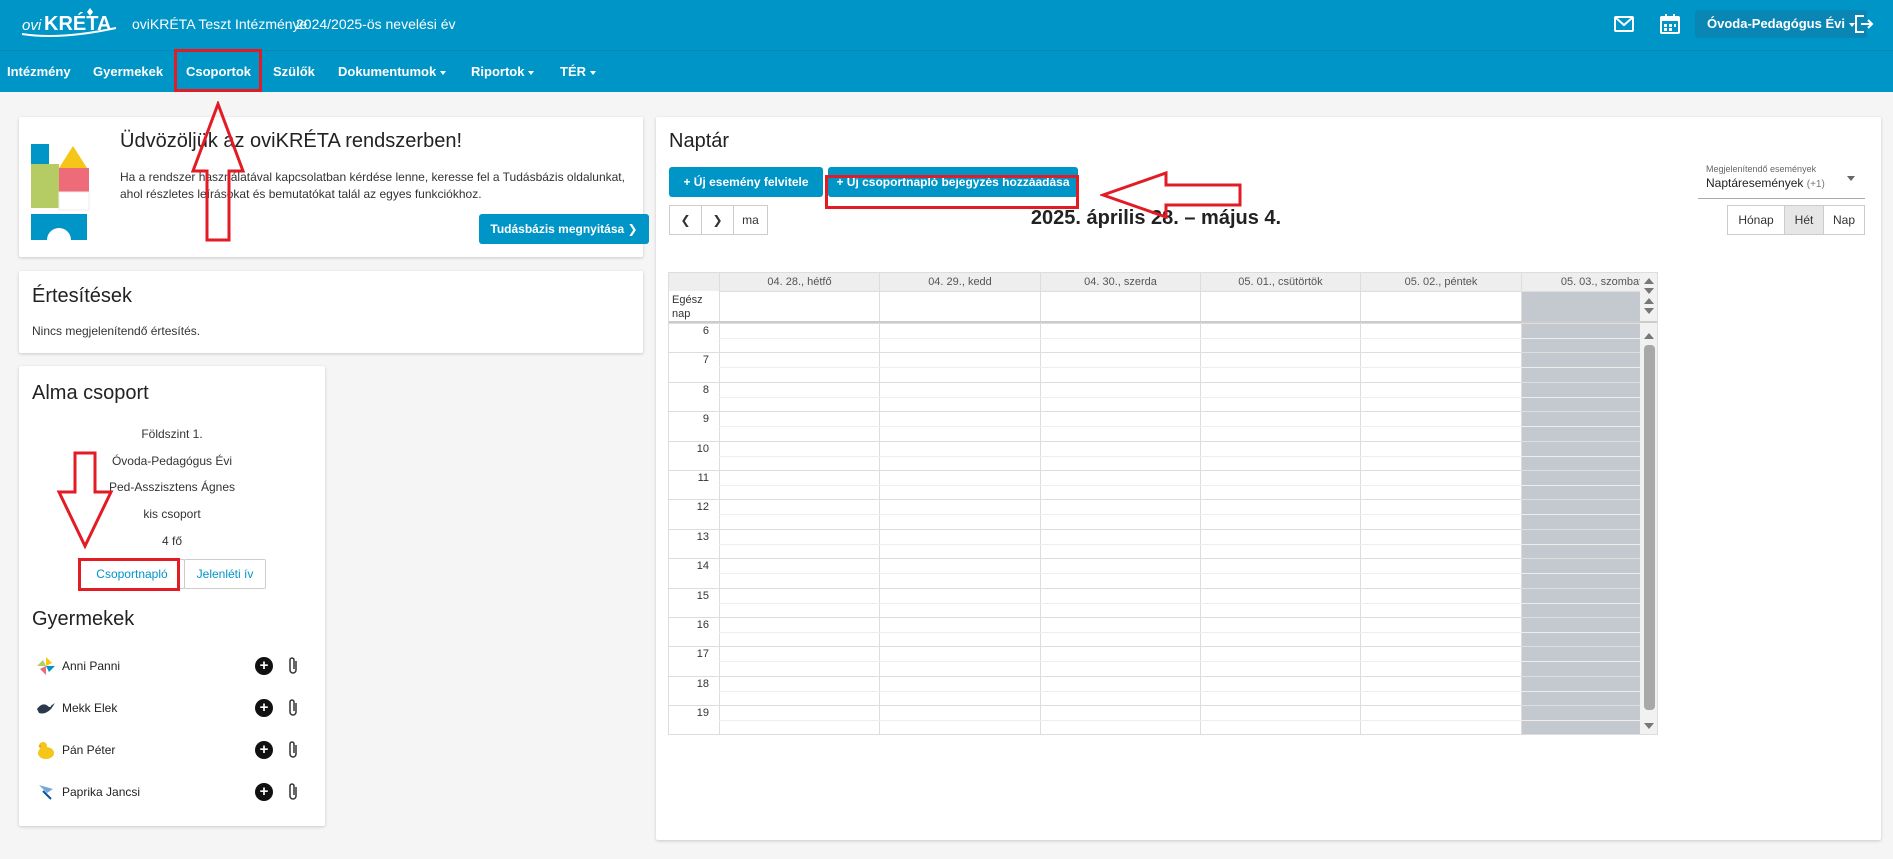 The height and width of the screenshot is (859, 1893). I want to click on nav-intezmeny: Intézmény, so click(39, 72).